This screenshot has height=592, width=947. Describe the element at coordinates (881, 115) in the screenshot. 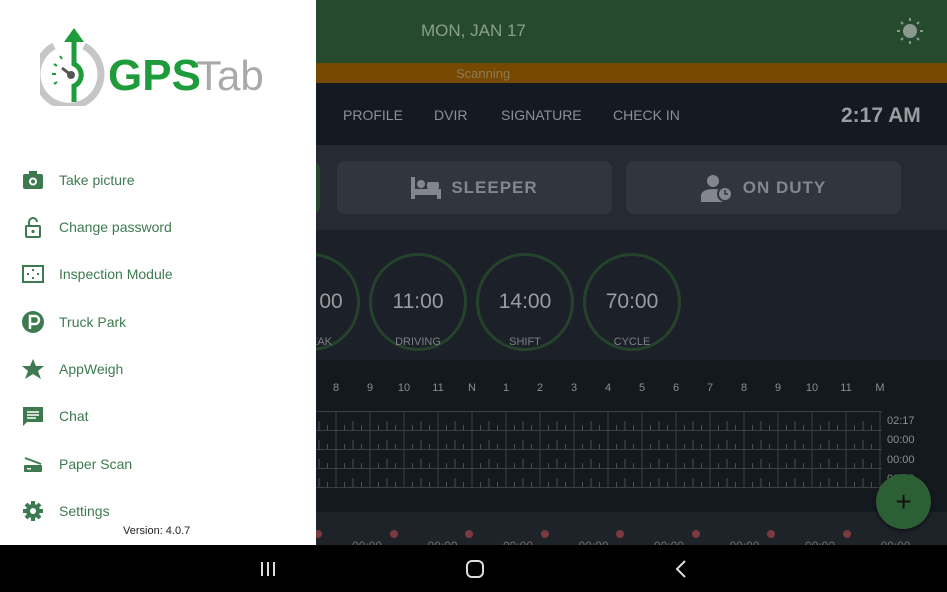

I see `current-time: 2:17 AM` at that location.